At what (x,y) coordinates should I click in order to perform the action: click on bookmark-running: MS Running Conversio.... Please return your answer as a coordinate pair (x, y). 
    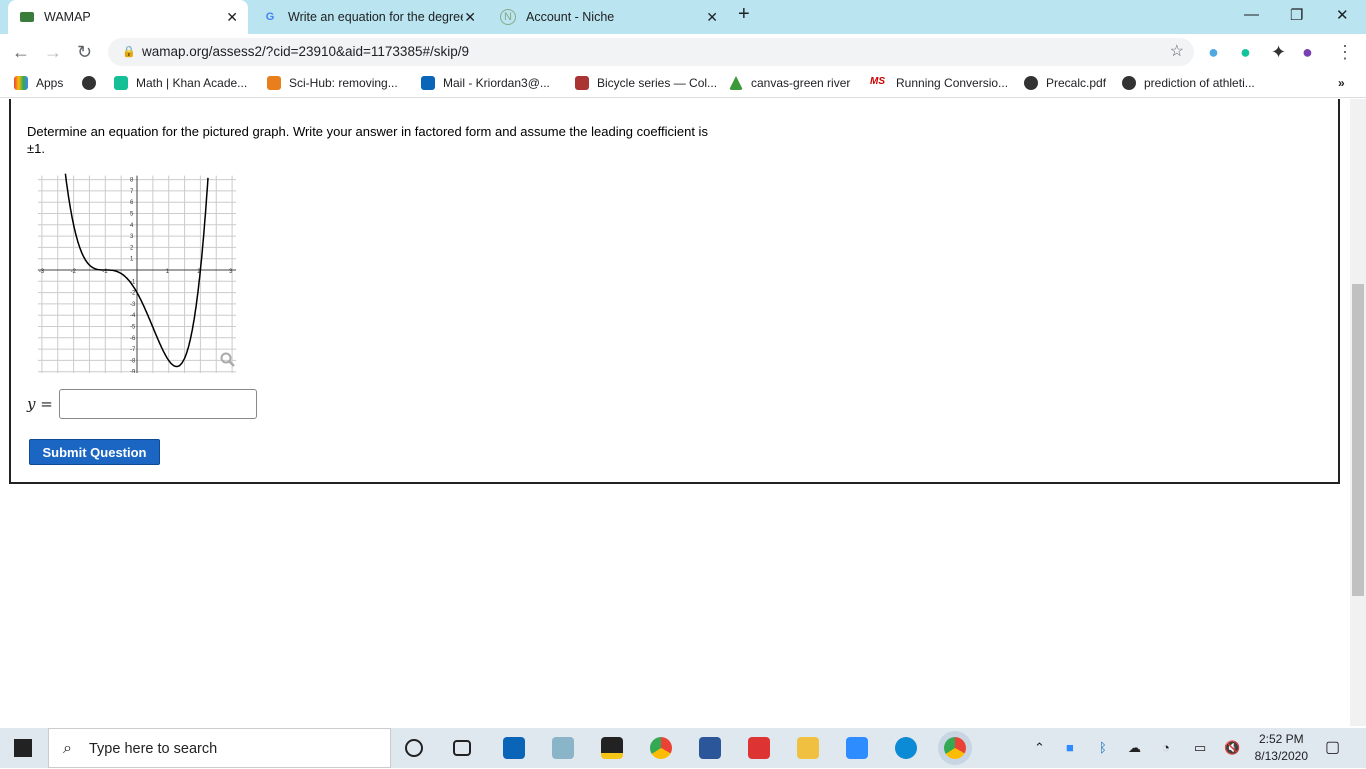
    Looking at the image, I should click on (939, 83).